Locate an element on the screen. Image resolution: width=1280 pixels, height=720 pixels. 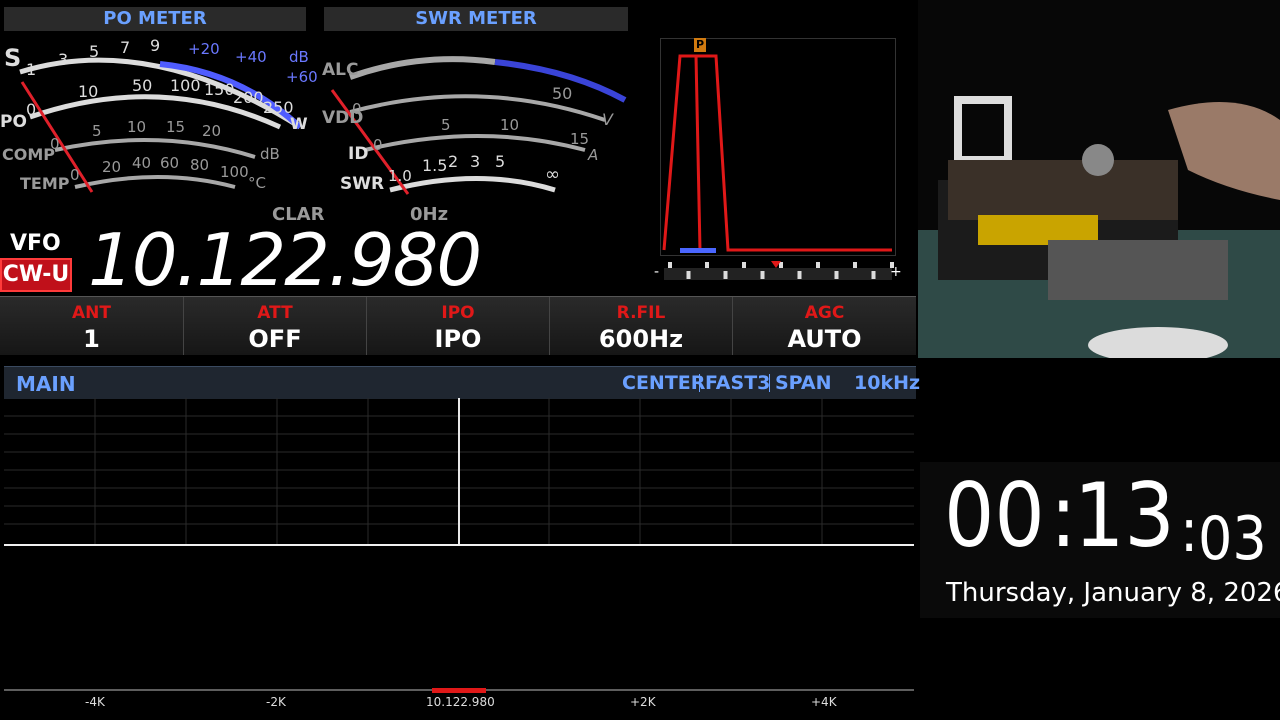
s-tick-3: 3 is located at coordinates (63, 59).